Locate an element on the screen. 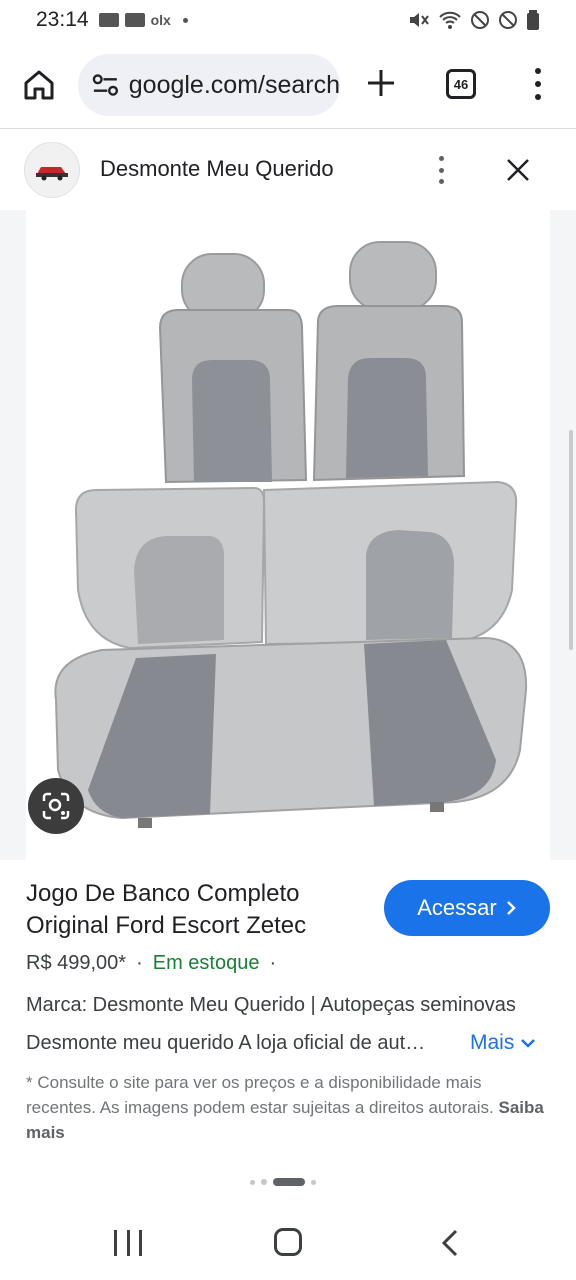 The image size is (576, 1280). carousel-pager is located at coordinates (283, 1182).